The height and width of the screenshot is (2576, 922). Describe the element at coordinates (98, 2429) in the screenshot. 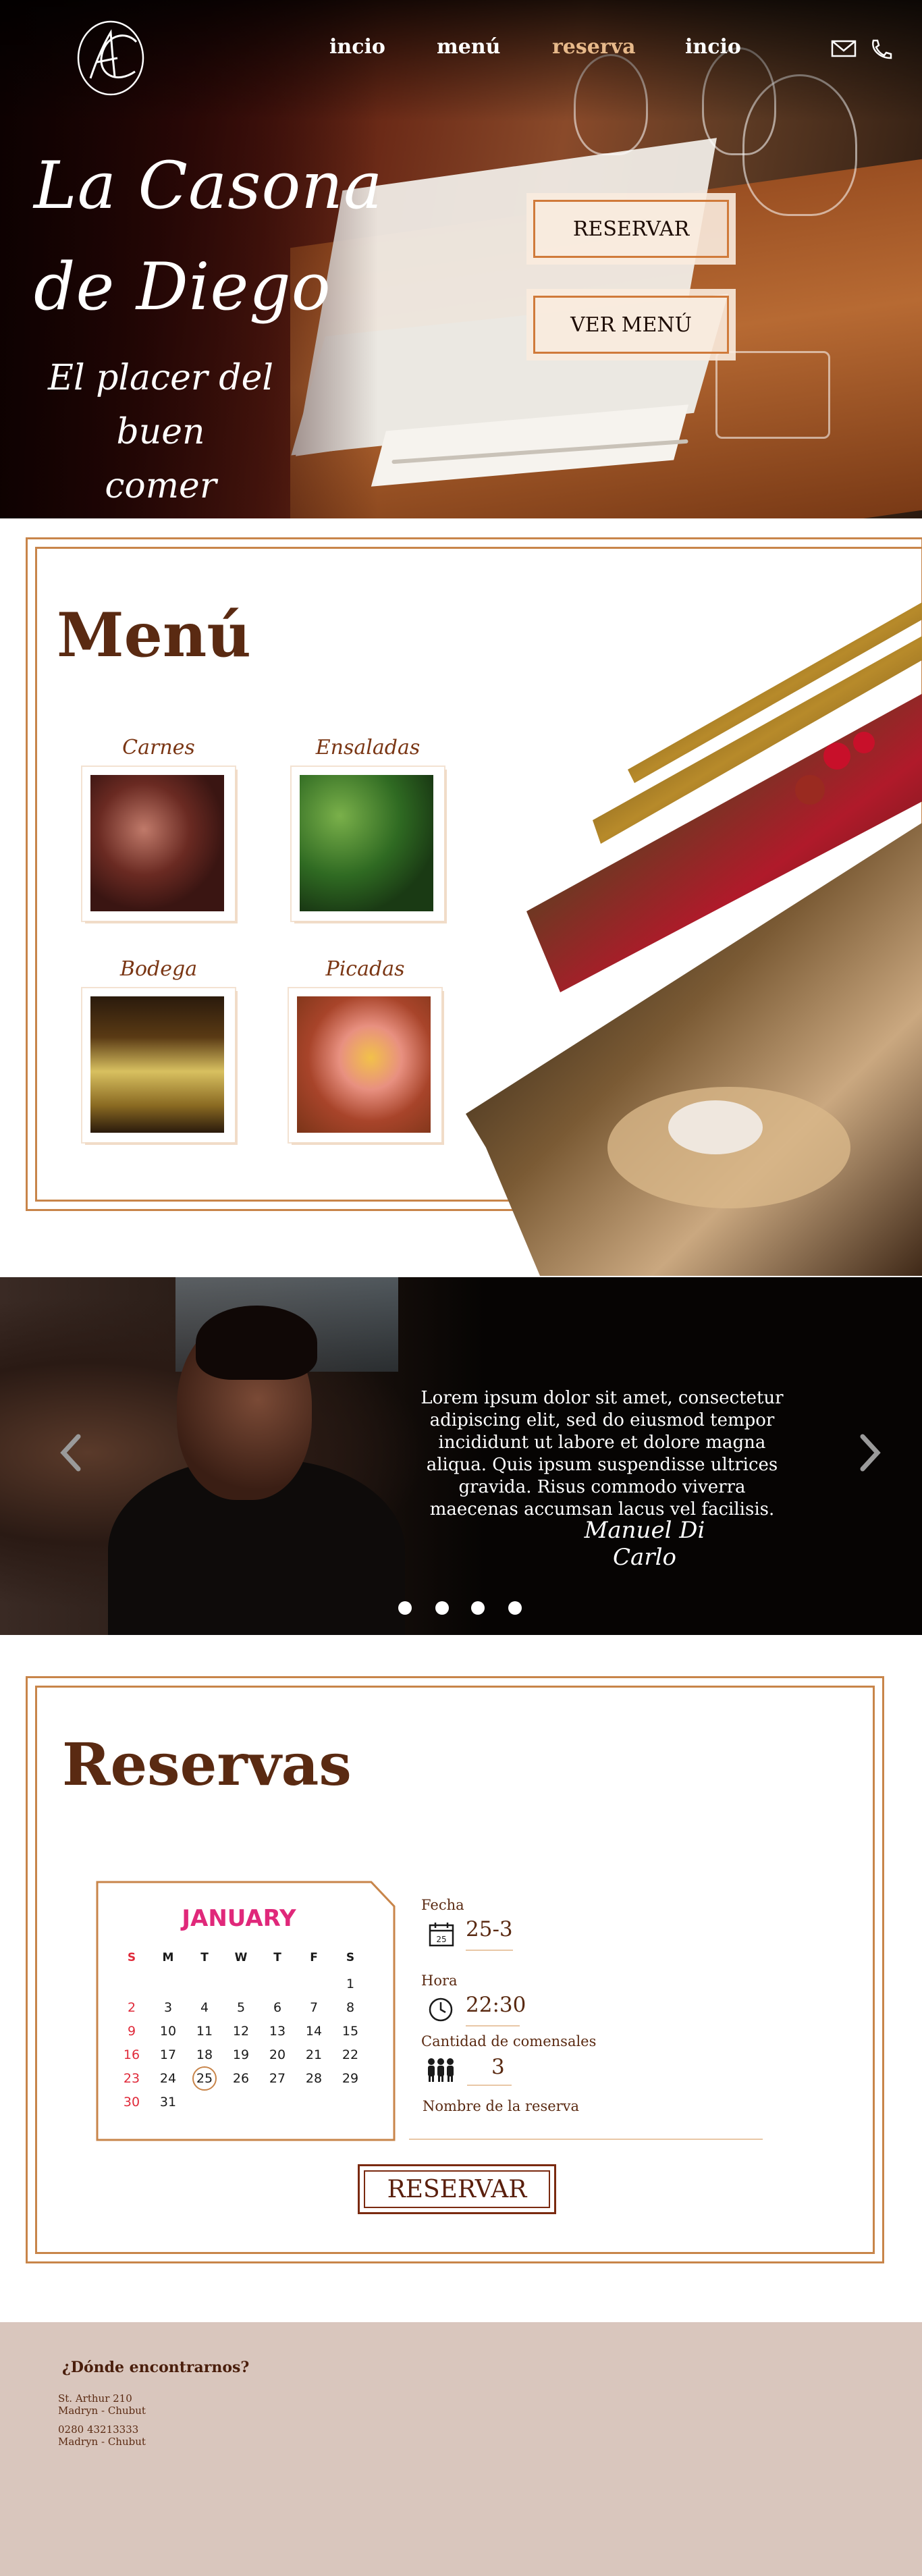

I see `footer-phone: 0280 43213333` at that location.